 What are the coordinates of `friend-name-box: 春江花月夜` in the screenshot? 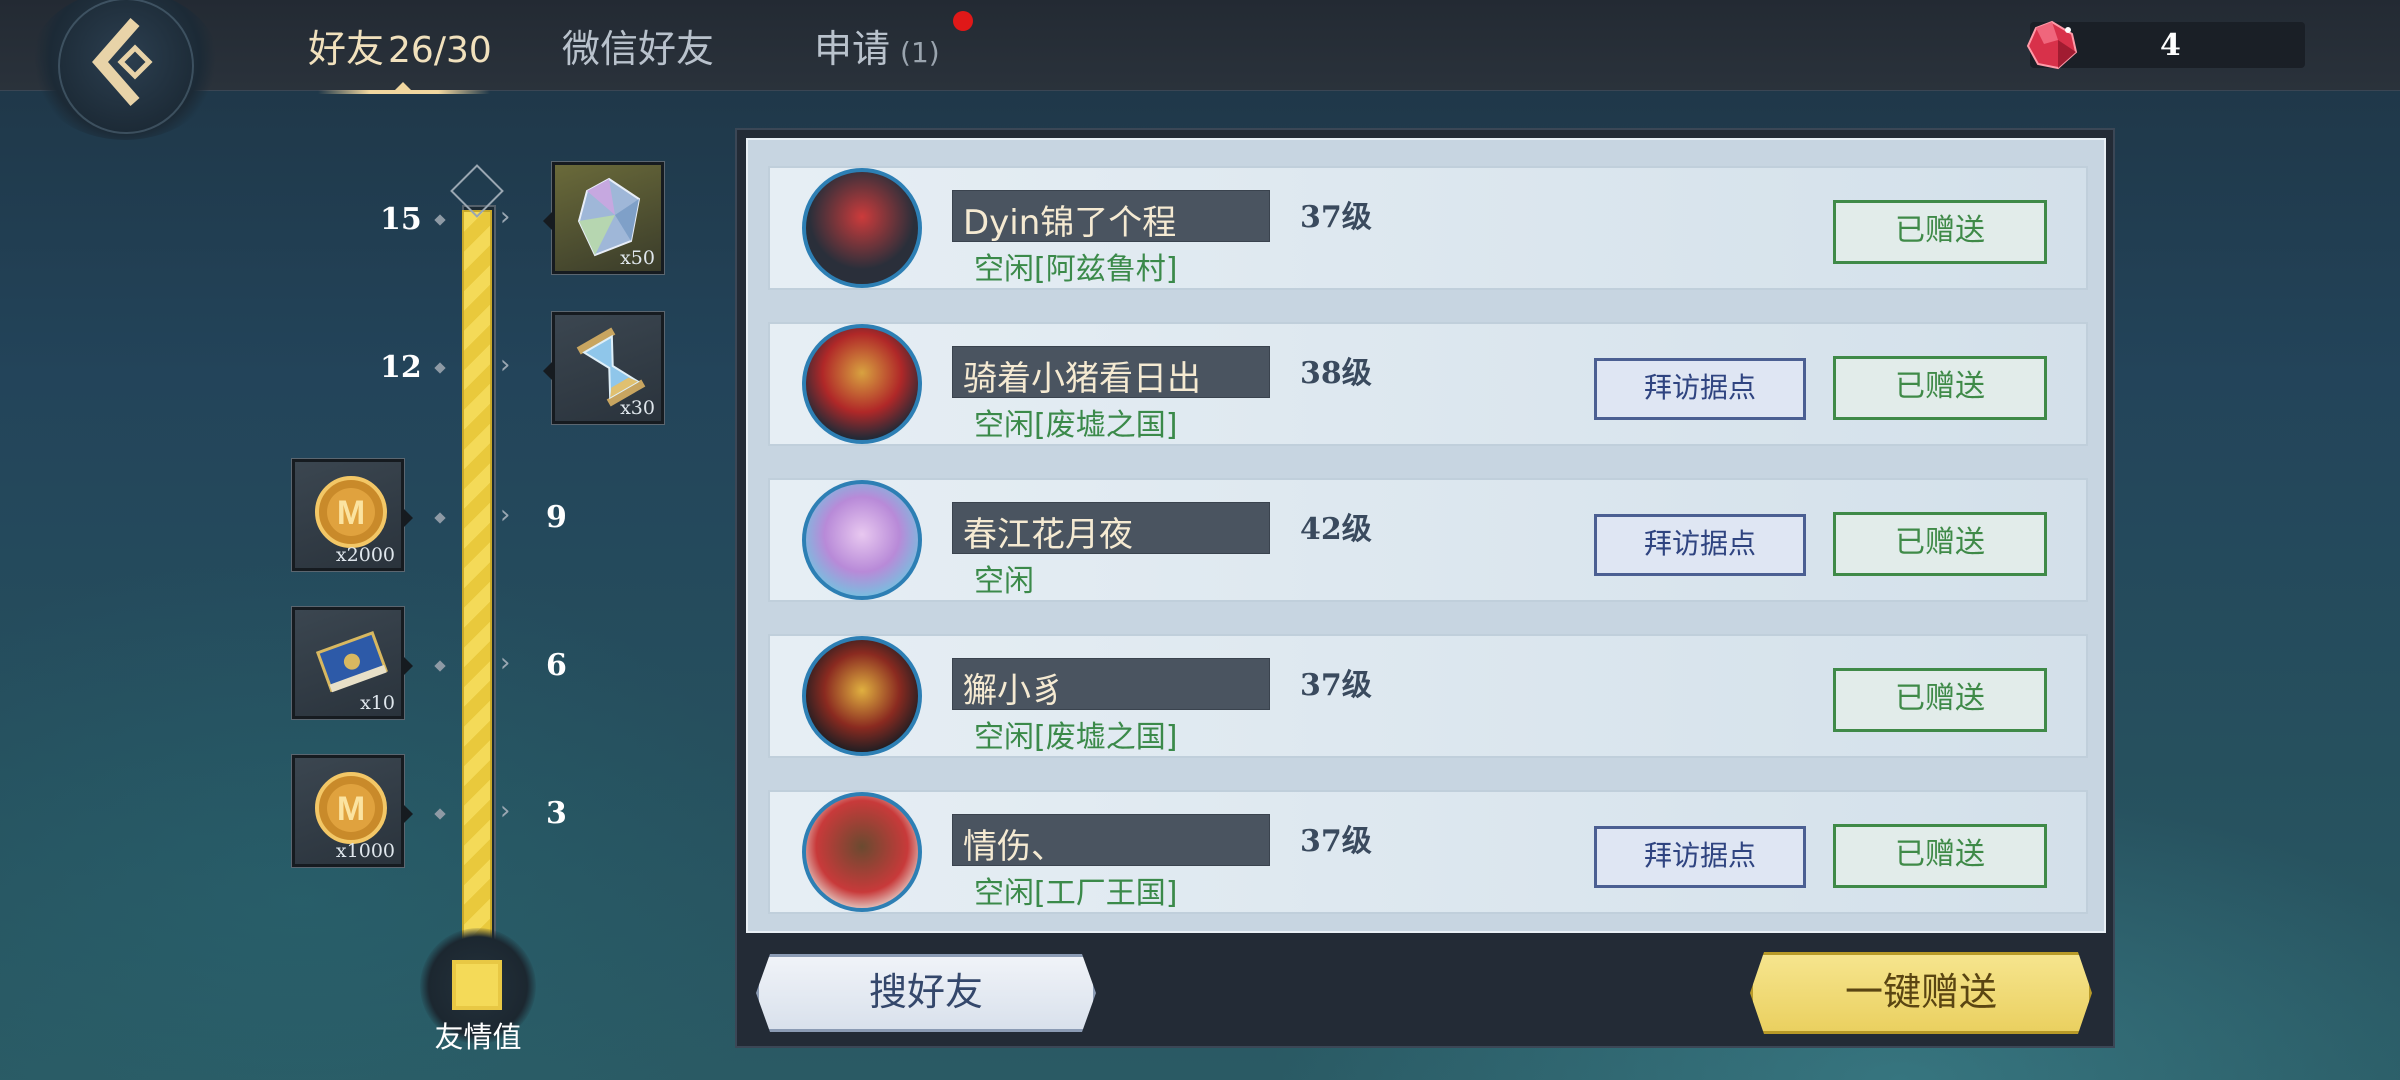 It's located at (1111, 528).